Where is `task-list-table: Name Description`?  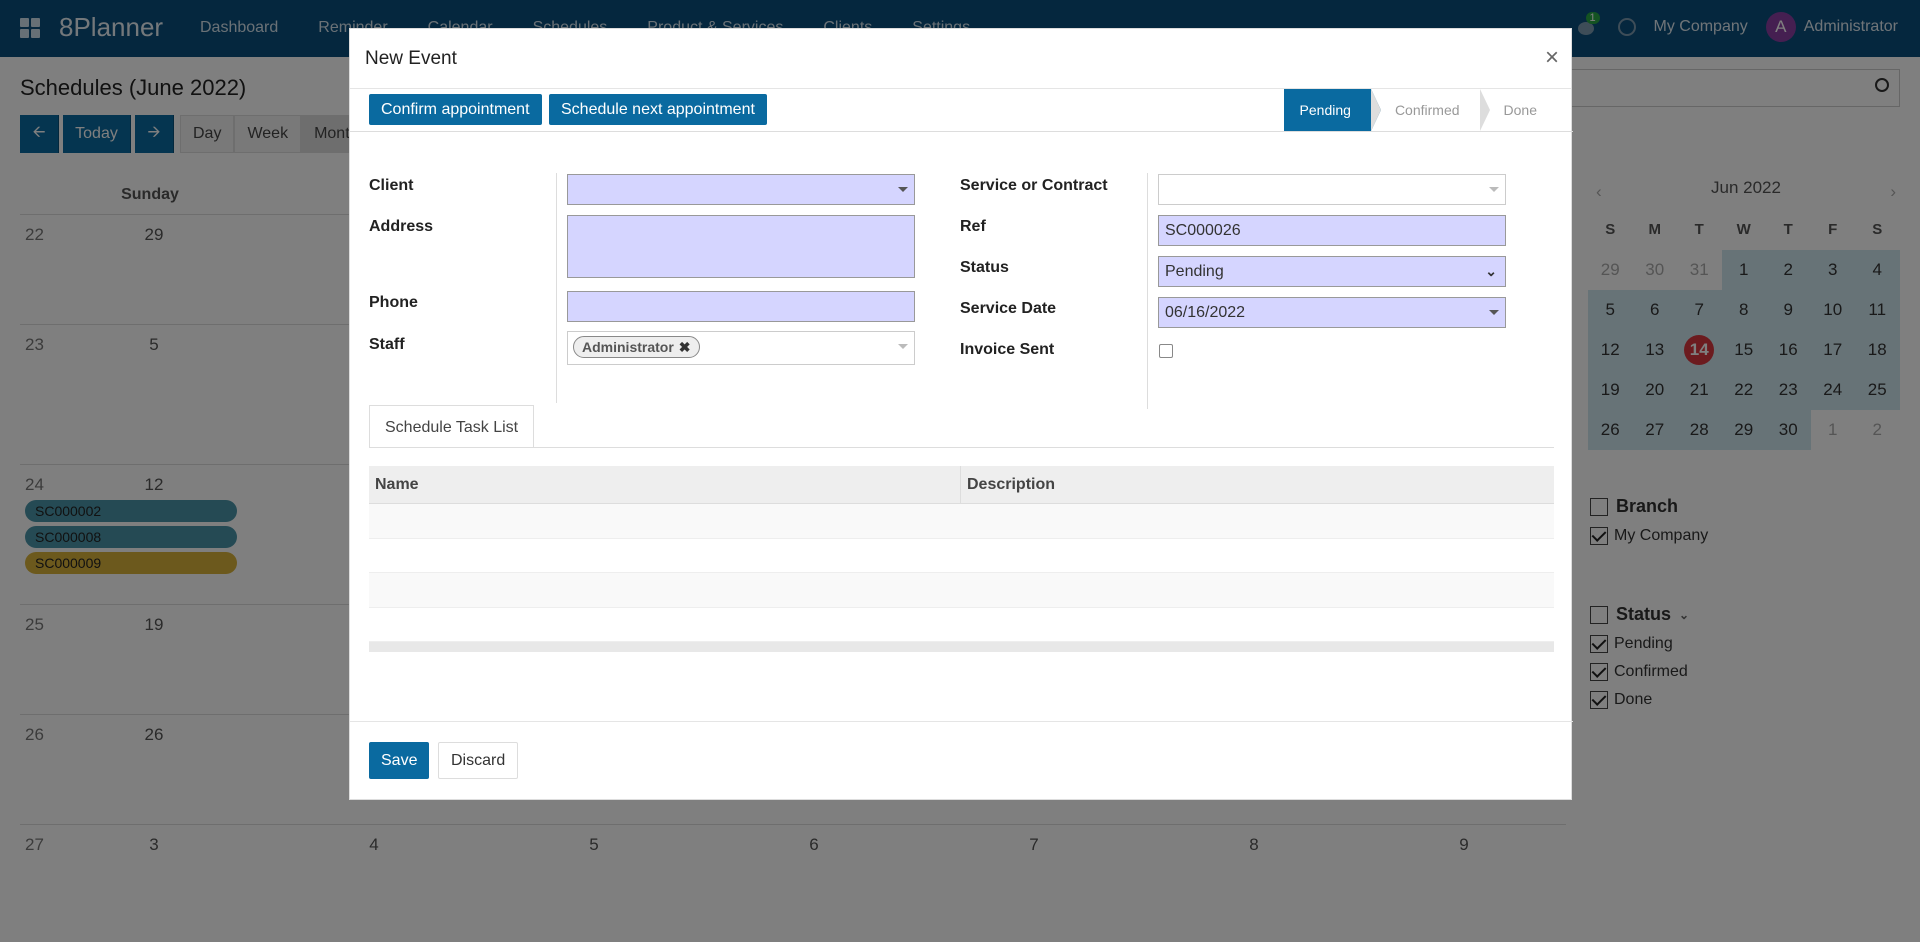
task-list-table: Name Description is located at coordinates (961, 559).